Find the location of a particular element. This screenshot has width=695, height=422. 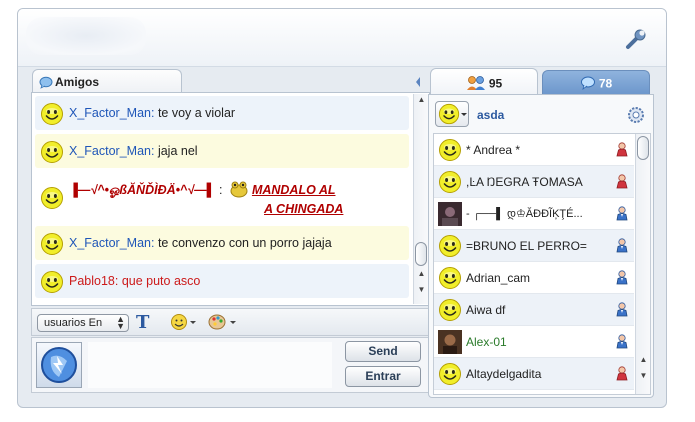

user-row: Alex-01 is located at coordinates (534, 342).